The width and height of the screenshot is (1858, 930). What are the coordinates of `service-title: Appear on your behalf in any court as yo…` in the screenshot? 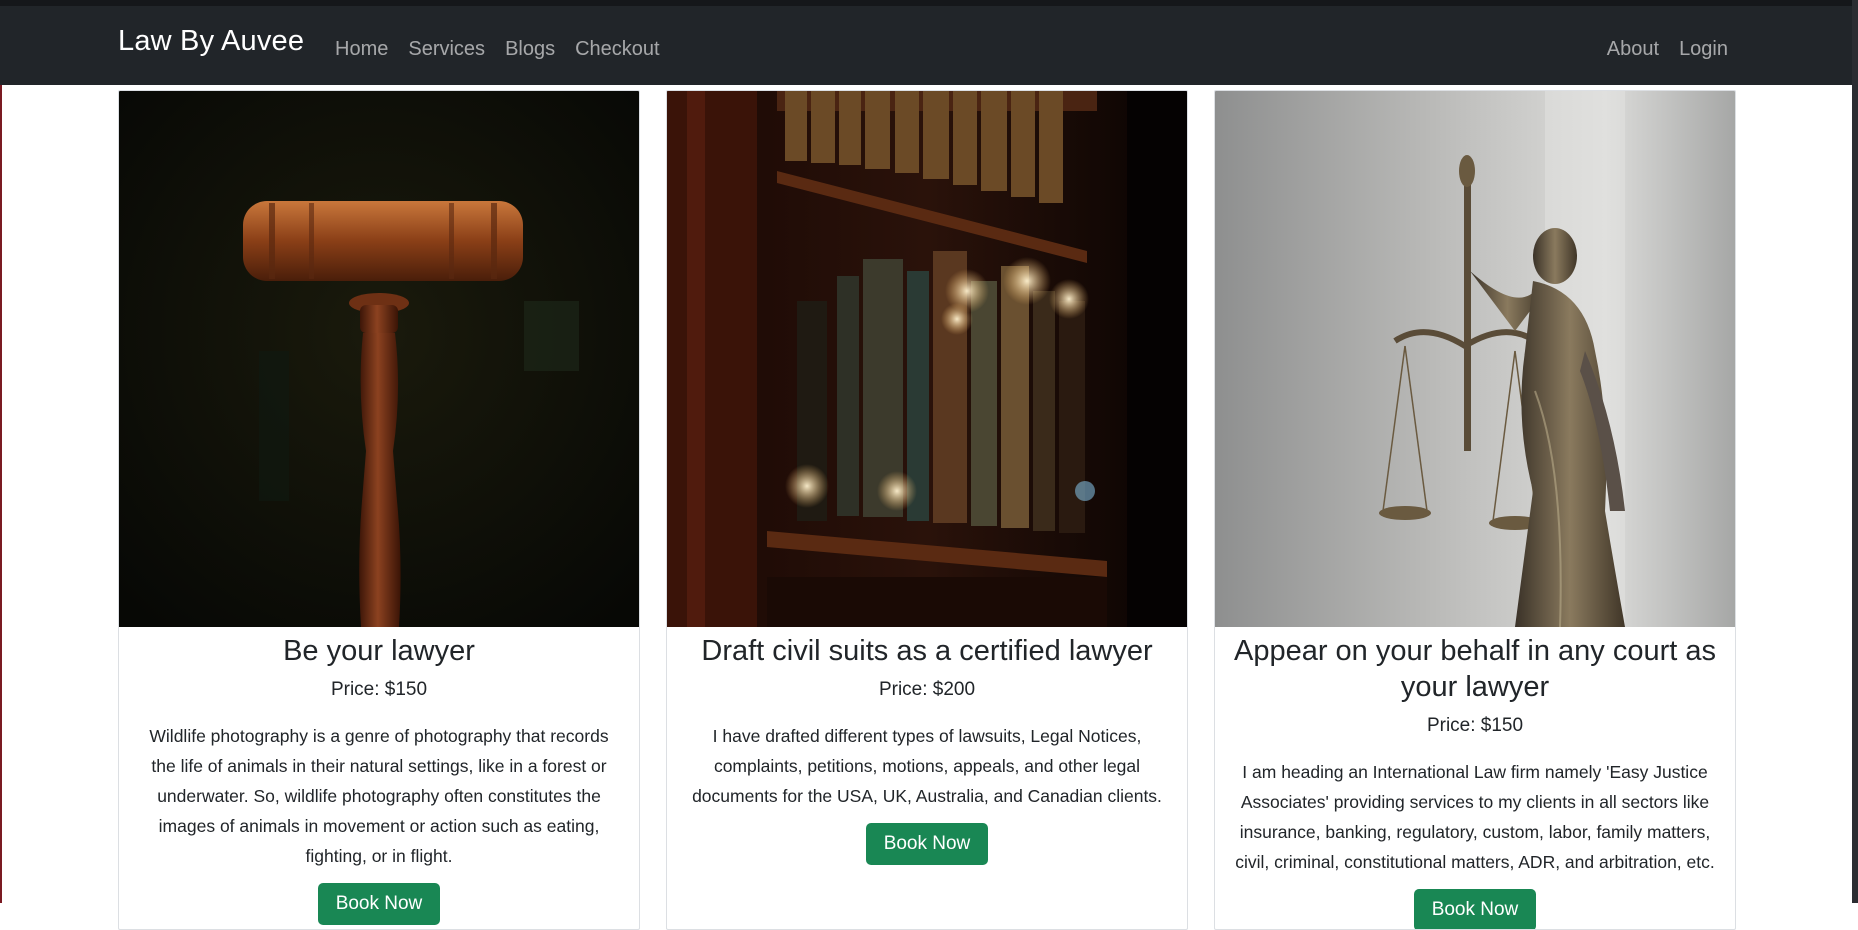 It's located at (1475, 669).